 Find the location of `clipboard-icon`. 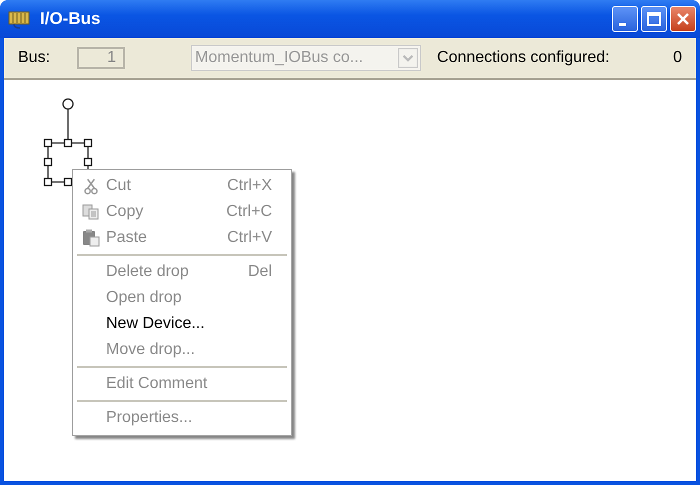

clipboard-icon is located at coordinates (91, 238).